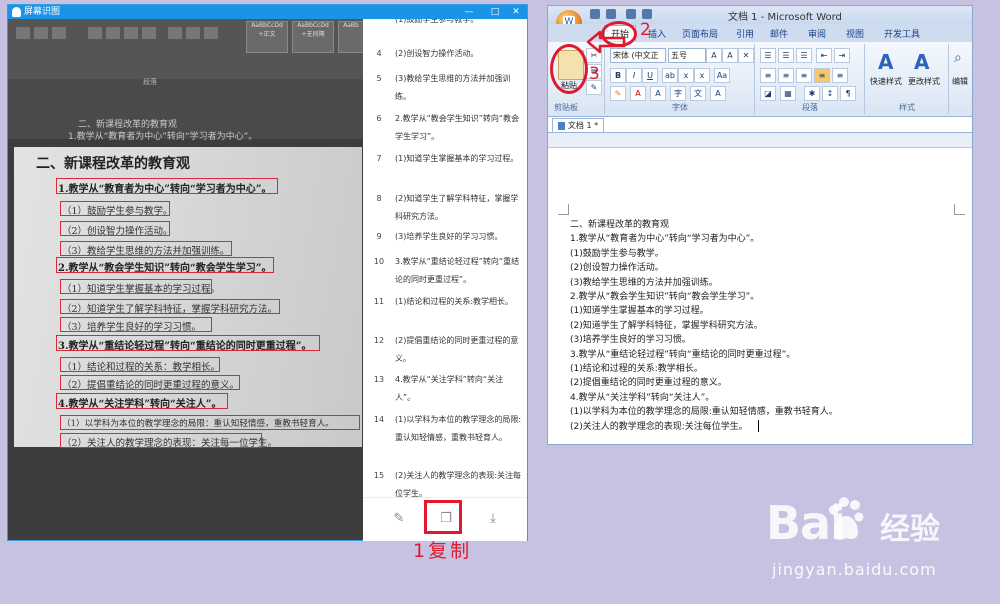 This screenshot has height=604, width=1000. I want to click on close-button: ✕, so click(516, 12).